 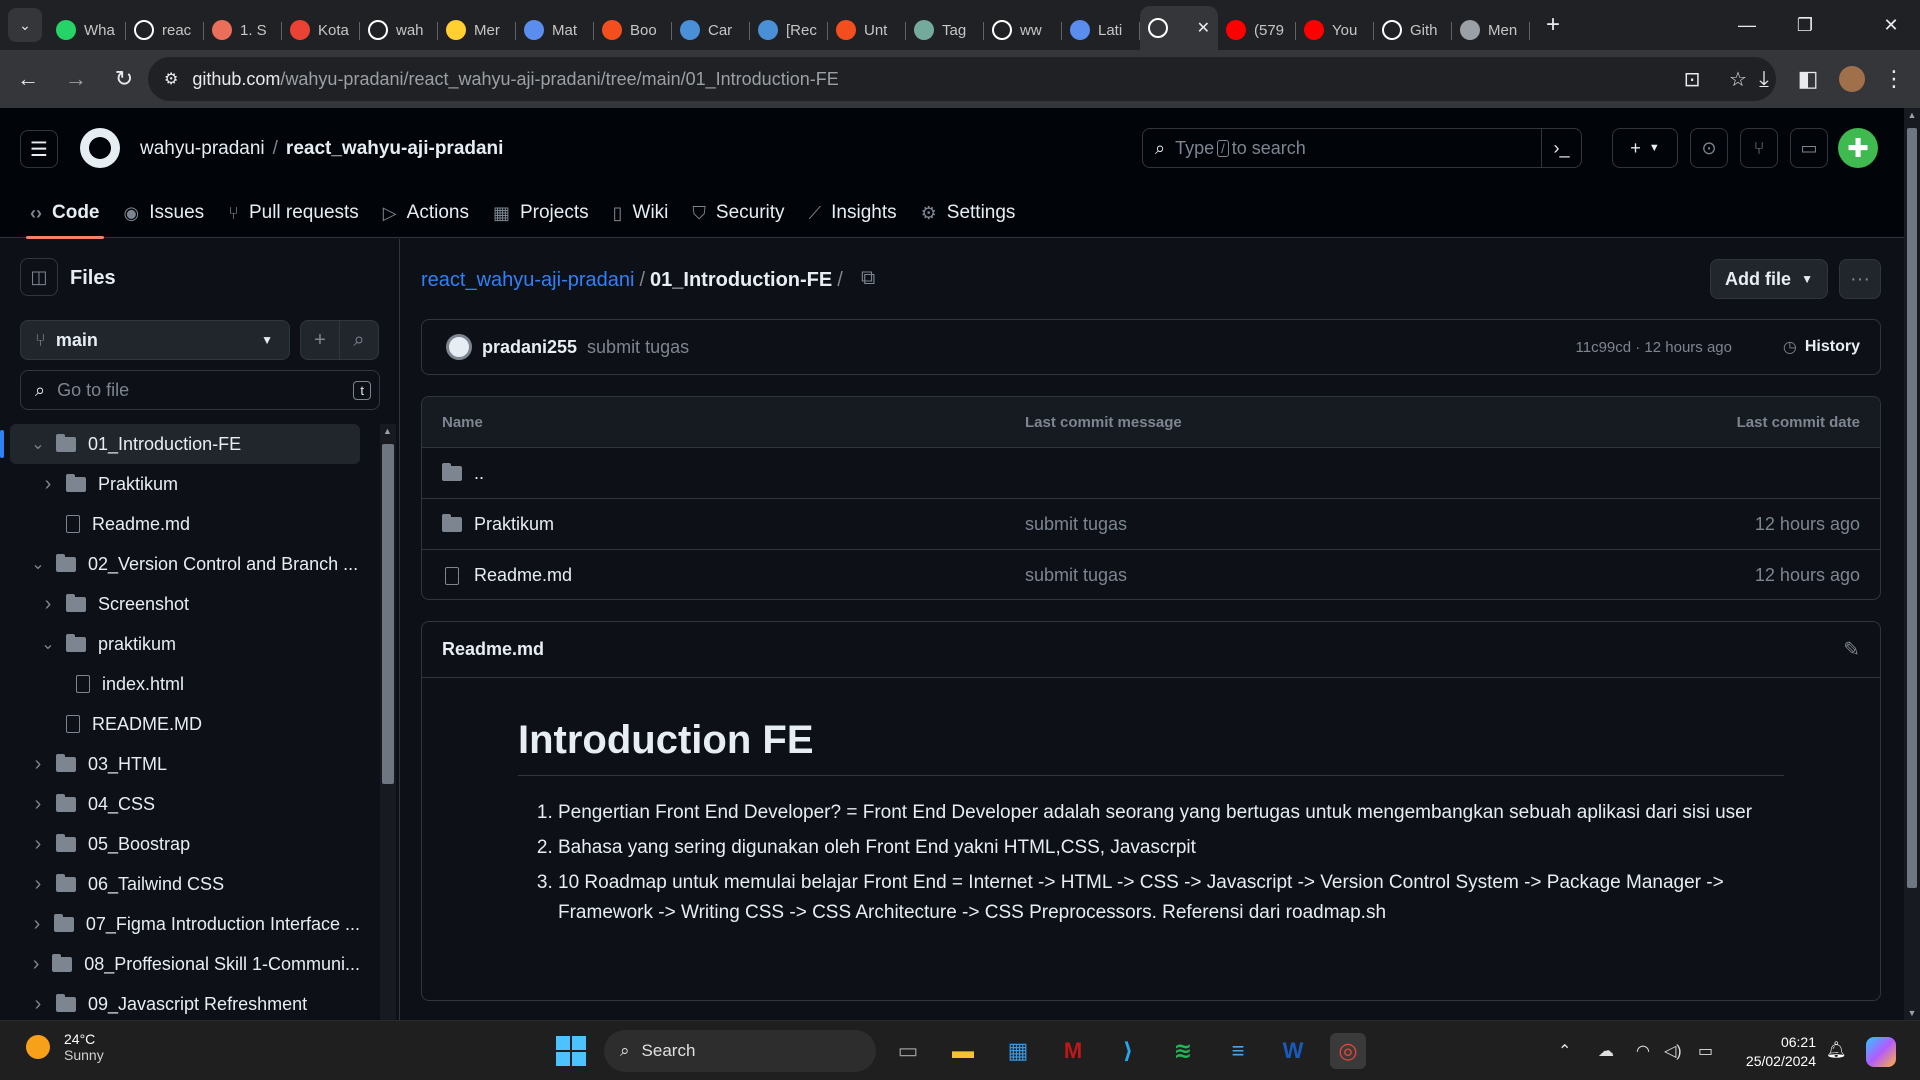 What do you see at coordinates (1643, 1051) in the screenshot?
I see `wifi-icon: ◠` at bounding box center [1643, 1051].